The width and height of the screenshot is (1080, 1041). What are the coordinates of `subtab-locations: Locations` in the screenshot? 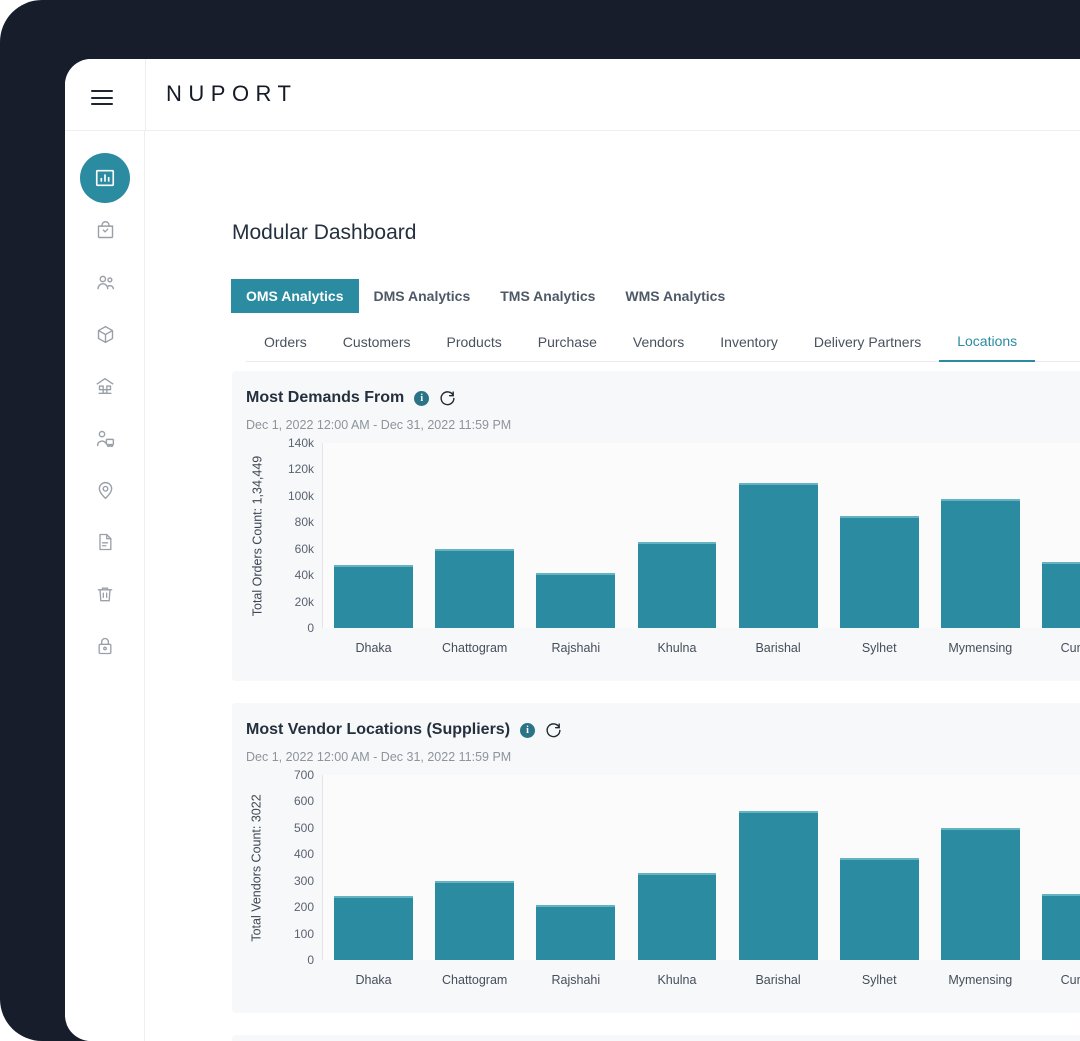 It's located at (987, 347).